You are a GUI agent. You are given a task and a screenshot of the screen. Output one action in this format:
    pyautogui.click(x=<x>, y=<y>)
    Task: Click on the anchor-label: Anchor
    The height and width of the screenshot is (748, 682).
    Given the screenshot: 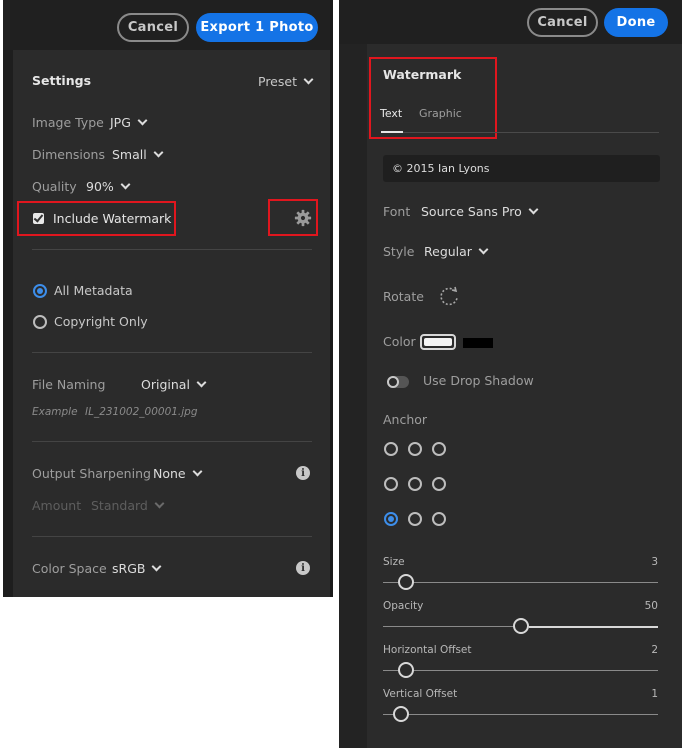 What is the action you would take?
    pyautogui.click(x=405, y=419)
    